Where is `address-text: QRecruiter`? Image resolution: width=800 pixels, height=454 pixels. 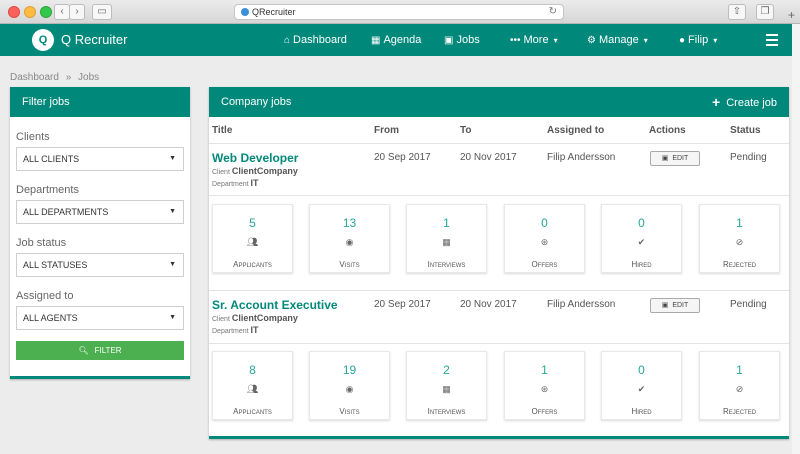
address-text: QRecruiter is located at coordinates (274, 12).